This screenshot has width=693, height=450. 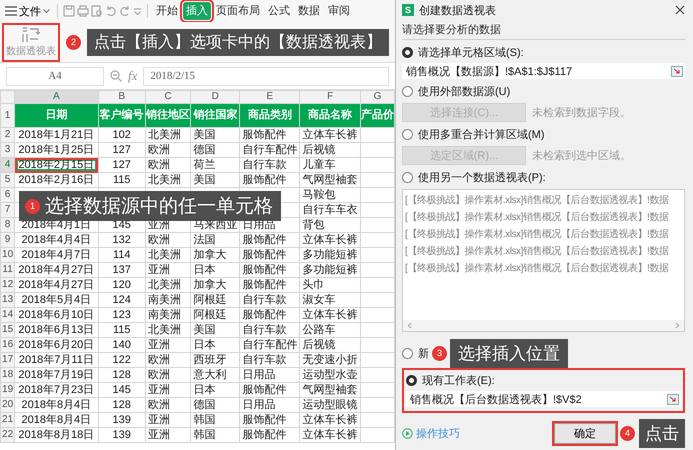 I want to click on location-input-field: 销售概况【后台数据透视表】!$V$2, so click(x=543, y=399).